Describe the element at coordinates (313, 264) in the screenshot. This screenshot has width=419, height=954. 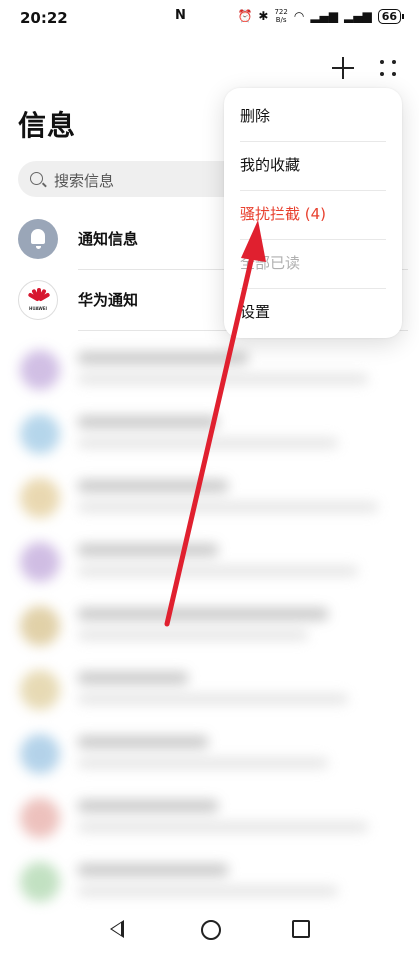
I see `menu-item-mark-all-read: 全部已读` at that location.